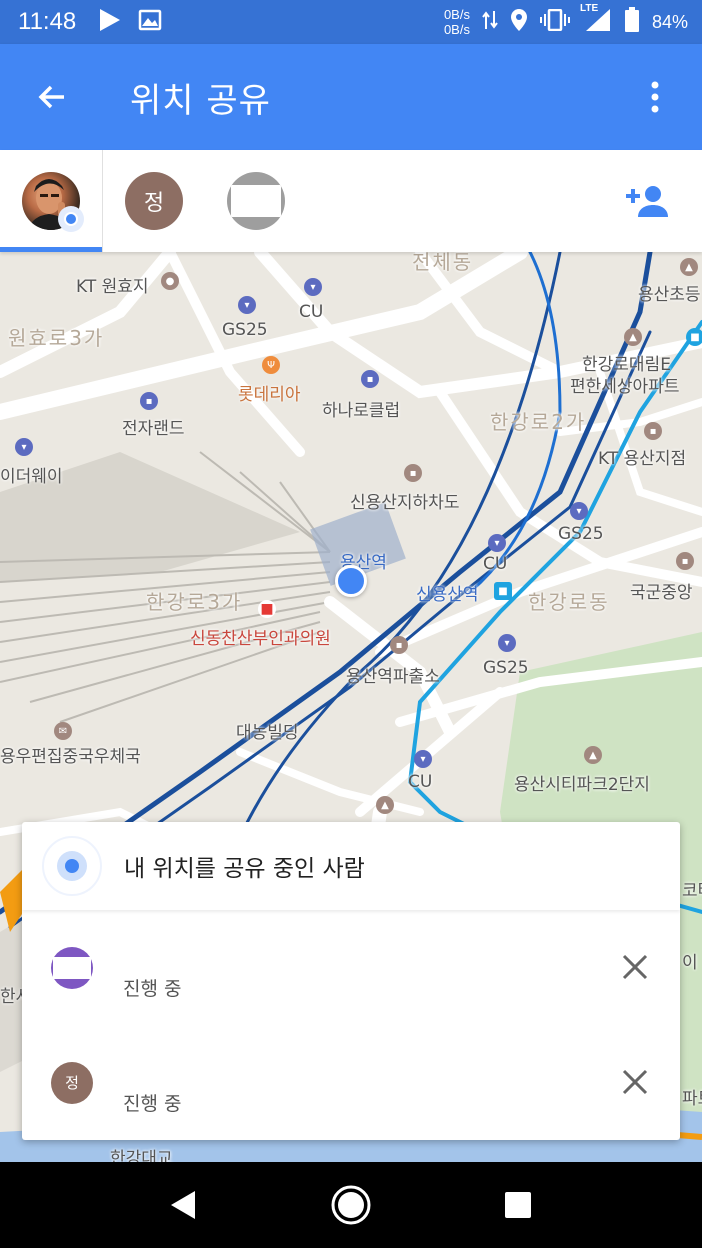 This screenshot has width=702, height=1248. Describe the element at coordinates (351, 201) in the screenshot. I see `people-bar: 정` at that location.